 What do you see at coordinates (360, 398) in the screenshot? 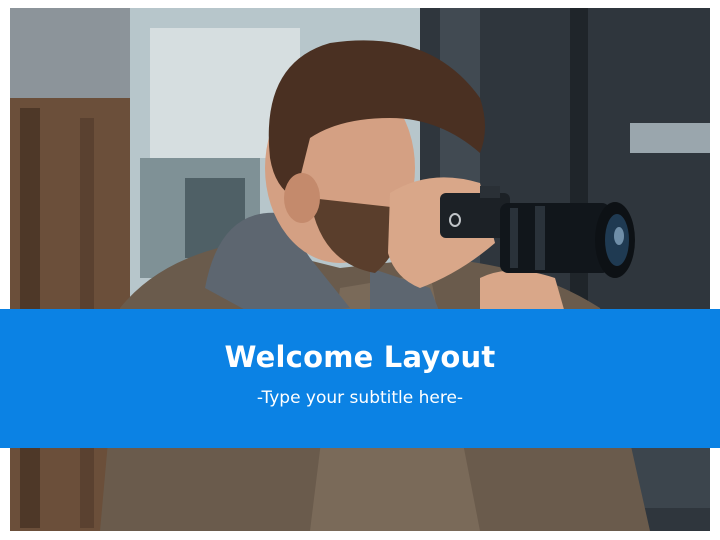
I see `slide-subtitle: -Type your subtitle here-` at bounding box center [360, 398].